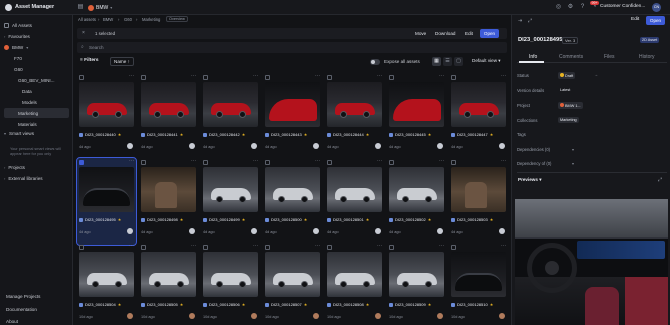  I want to click on expand-icon: ⤢, so click(530, 21).